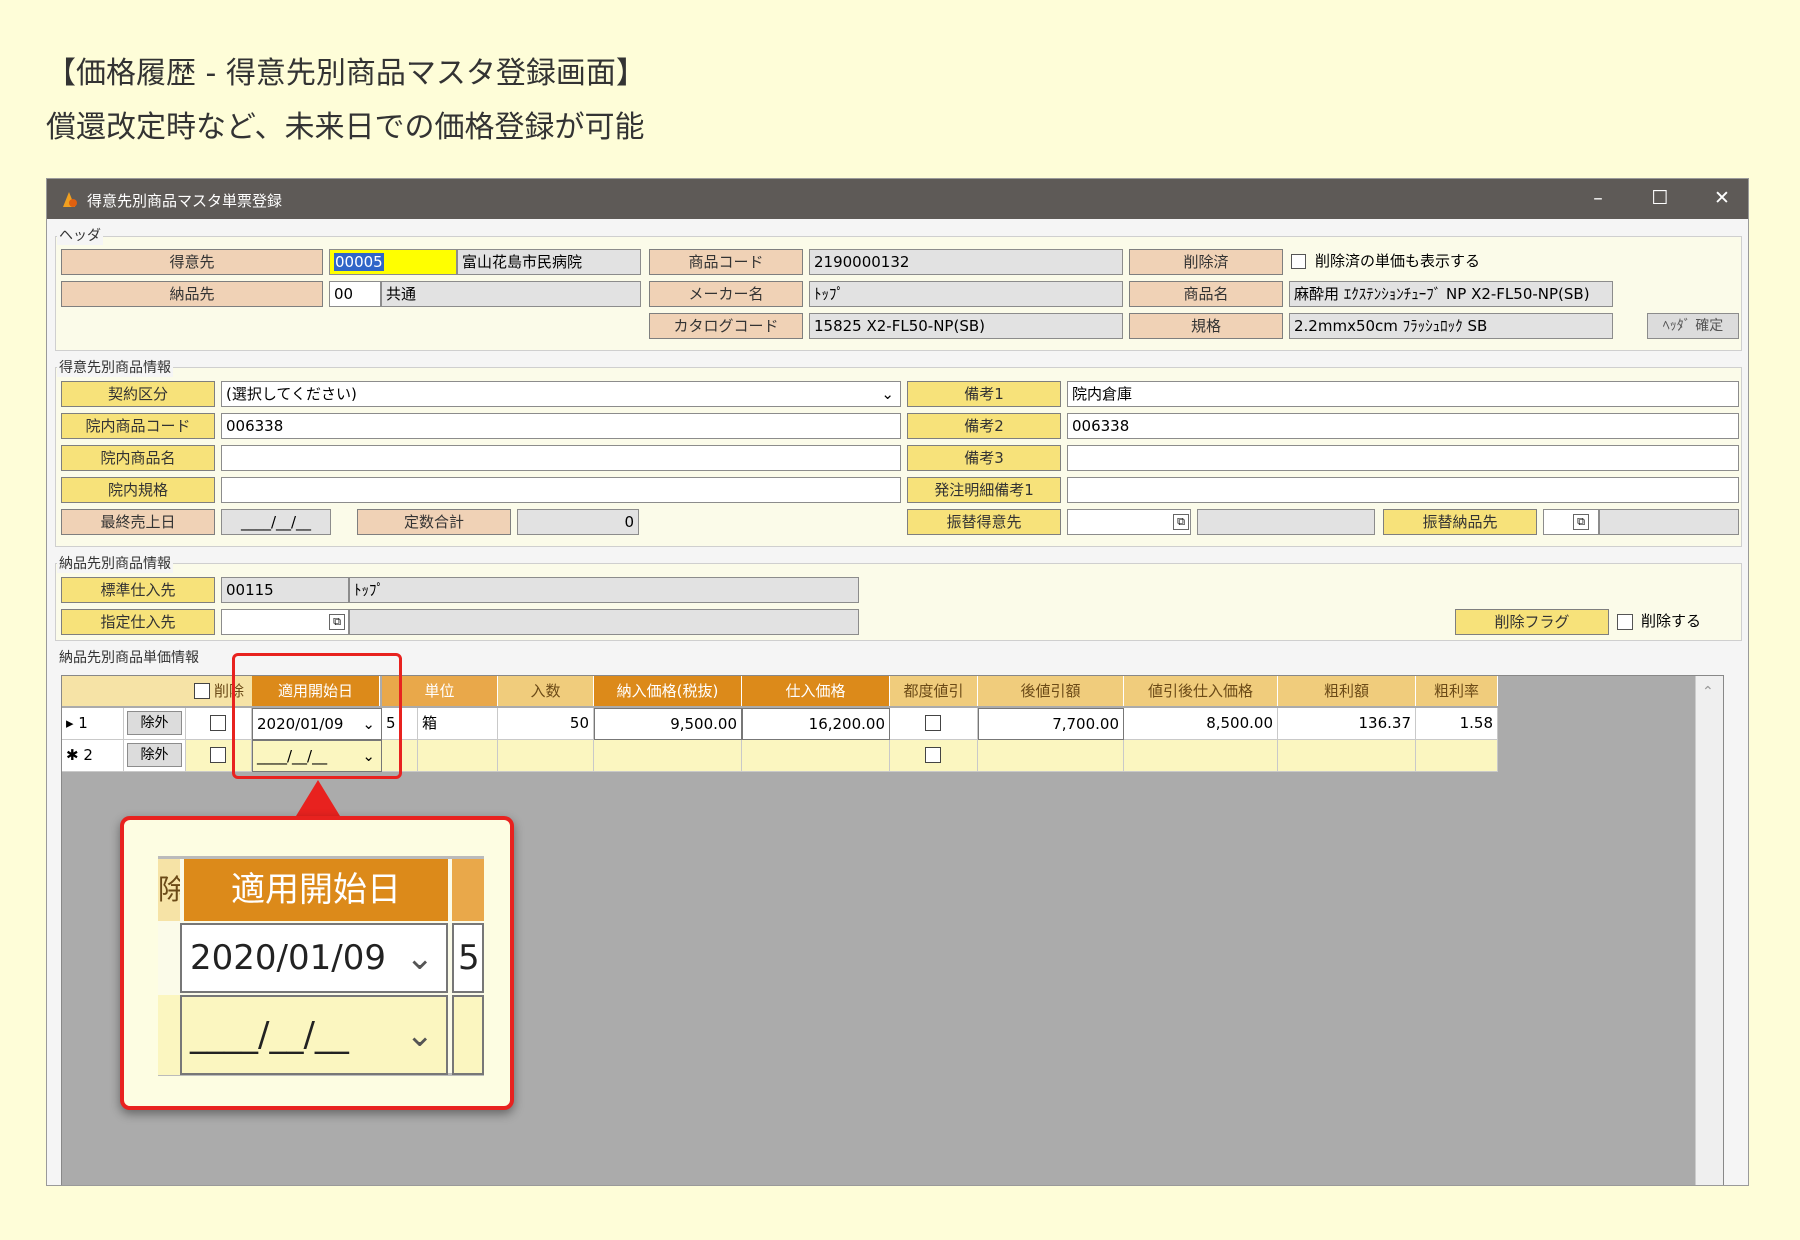 The image size is (1800, 1240). What do you see at coordinates (80, 235) in the screenshot?
I see `header-legend: ヘッダ` at bounding box center [80, 235].